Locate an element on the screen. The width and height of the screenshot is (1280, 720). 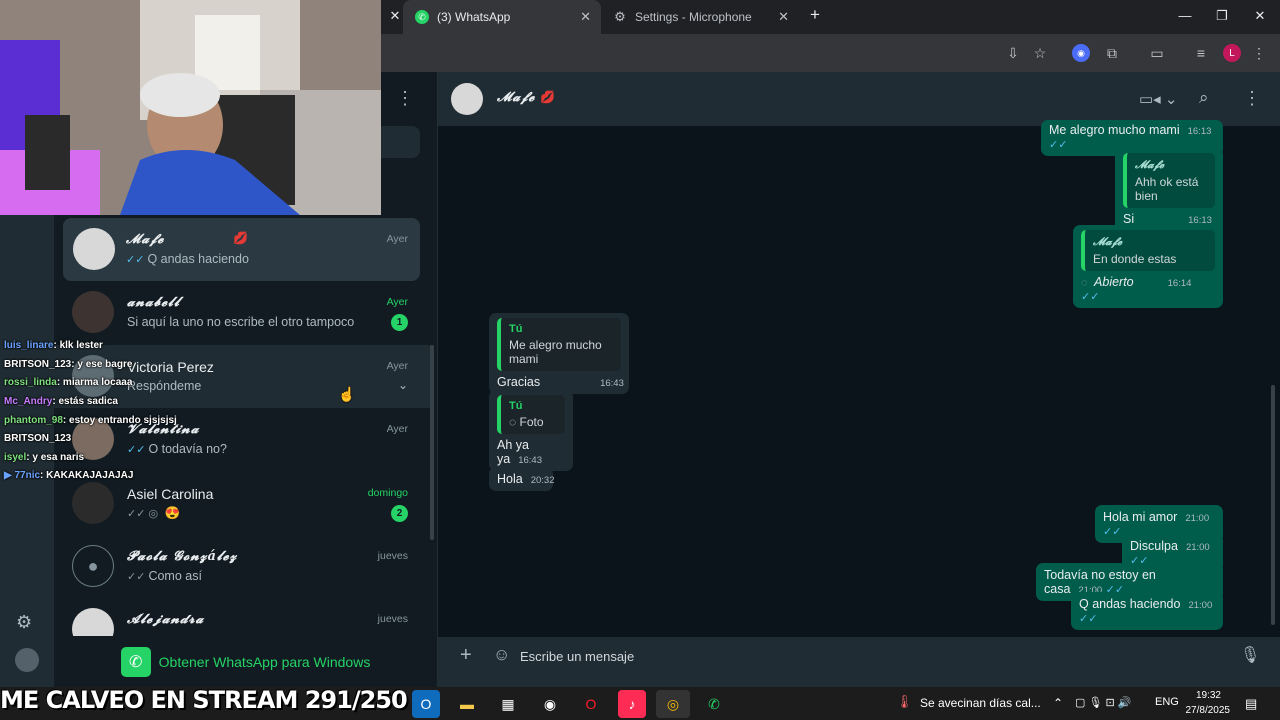
lips-emoji-icon: 💋 is located at coordinates (547, 97).